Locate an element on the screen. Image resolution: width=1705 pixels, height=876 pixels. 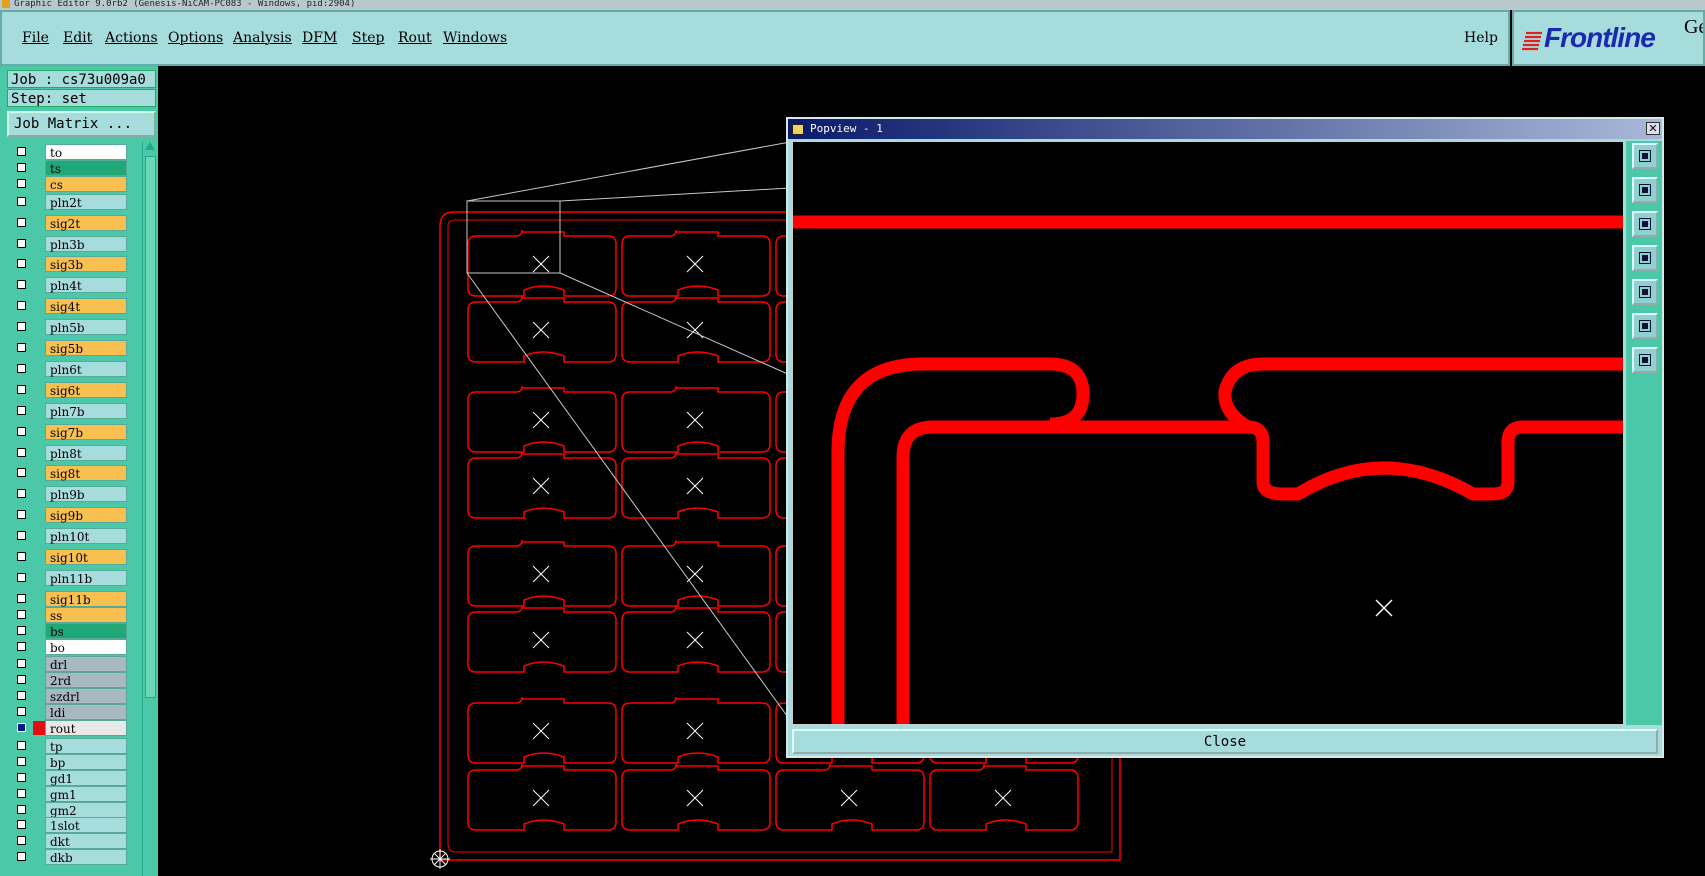
layer-row-bs: bs is located at coordinates (69, 630).